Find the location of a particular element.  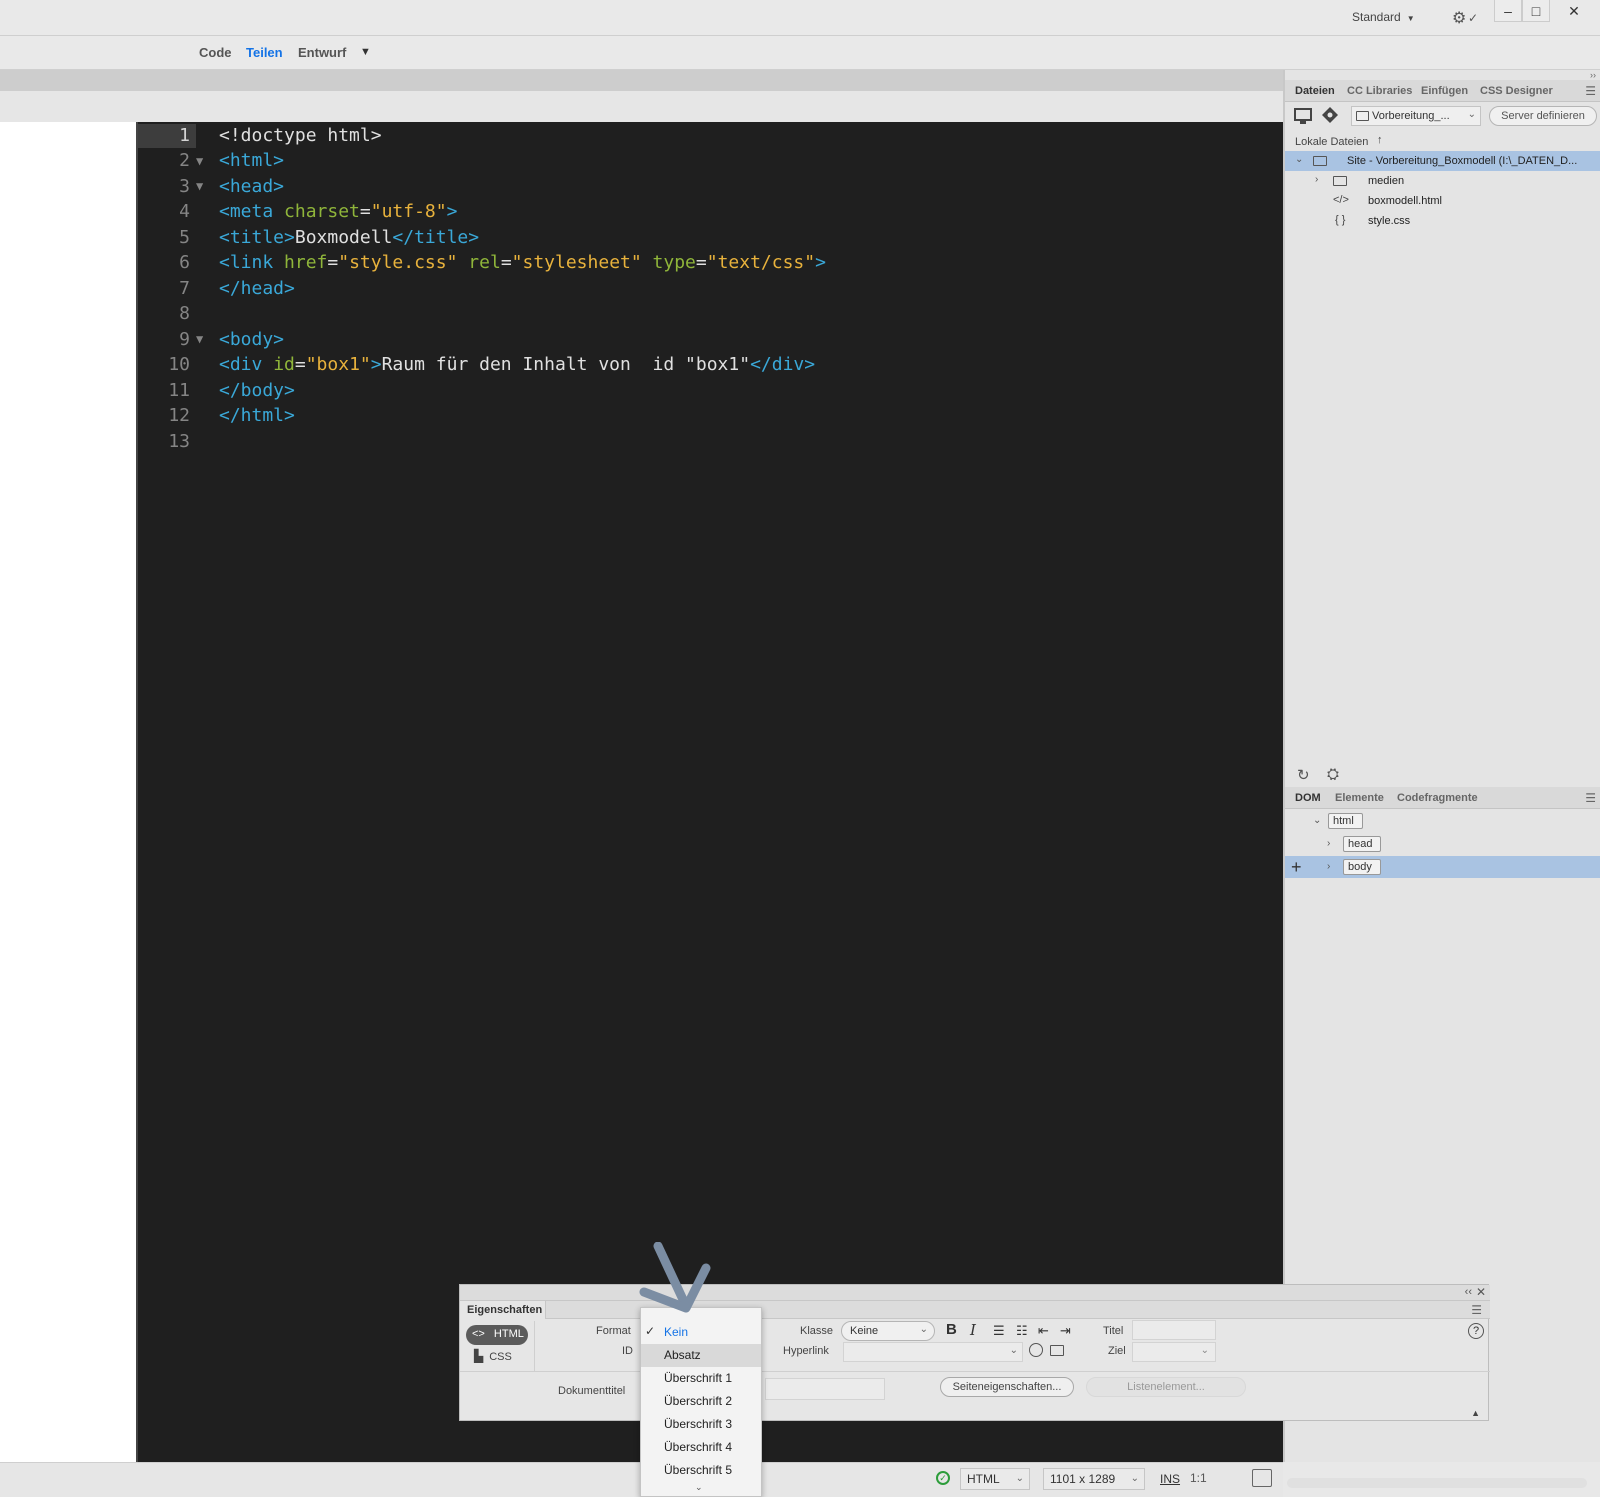

html-mode-button: <> HTML is located at coordinates (497, 1335).